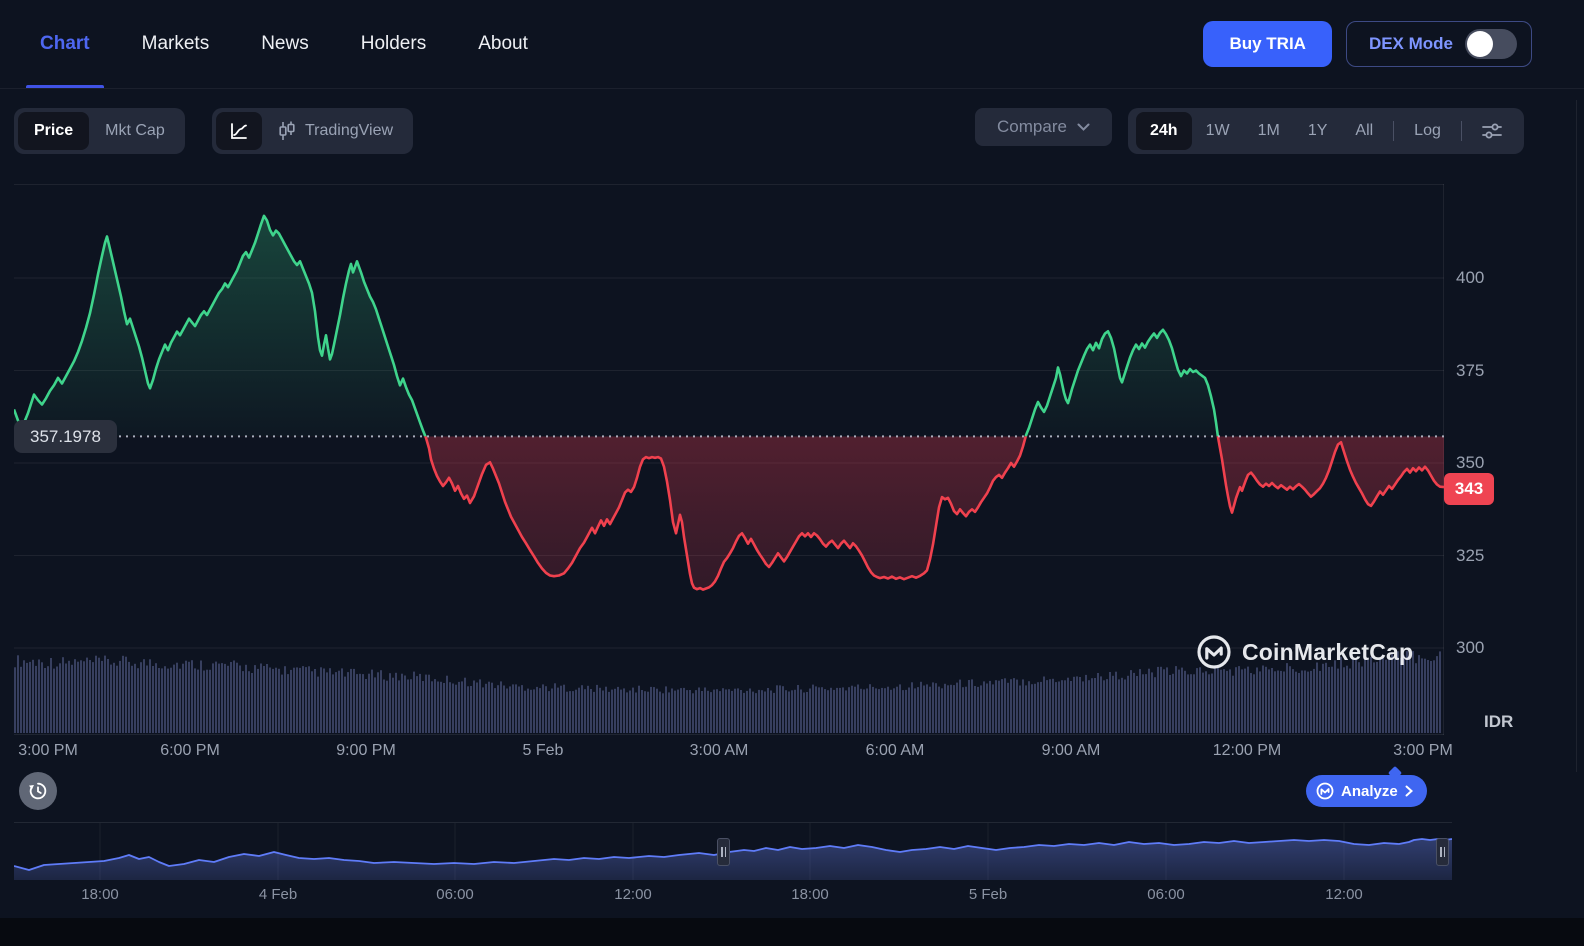  I want to click on price-chip: Price, so click(54, 131).